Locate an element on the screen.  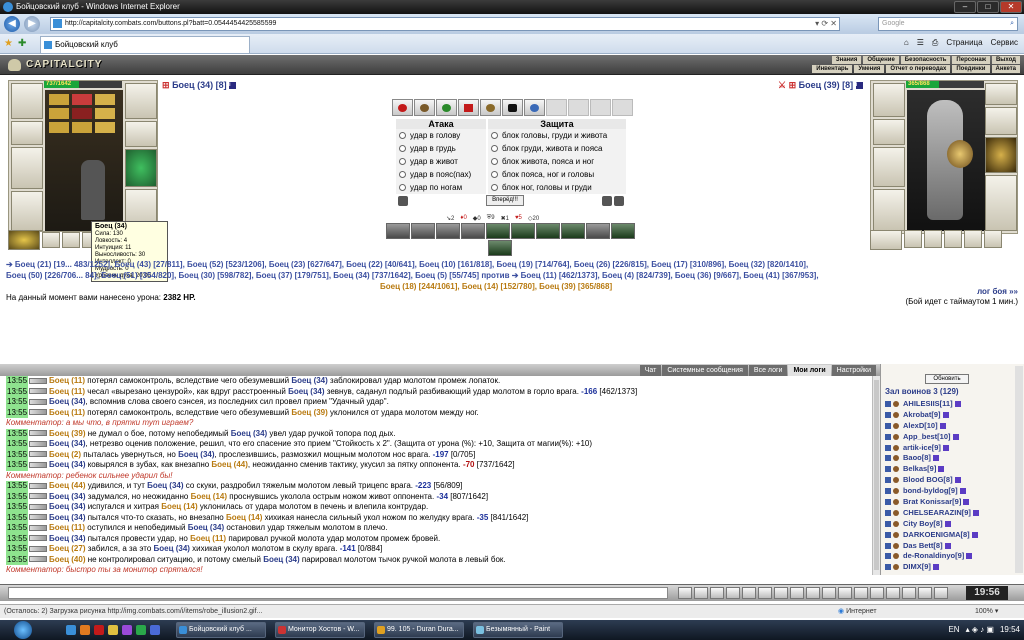
belt-slot is located at coordinates (886, 240).